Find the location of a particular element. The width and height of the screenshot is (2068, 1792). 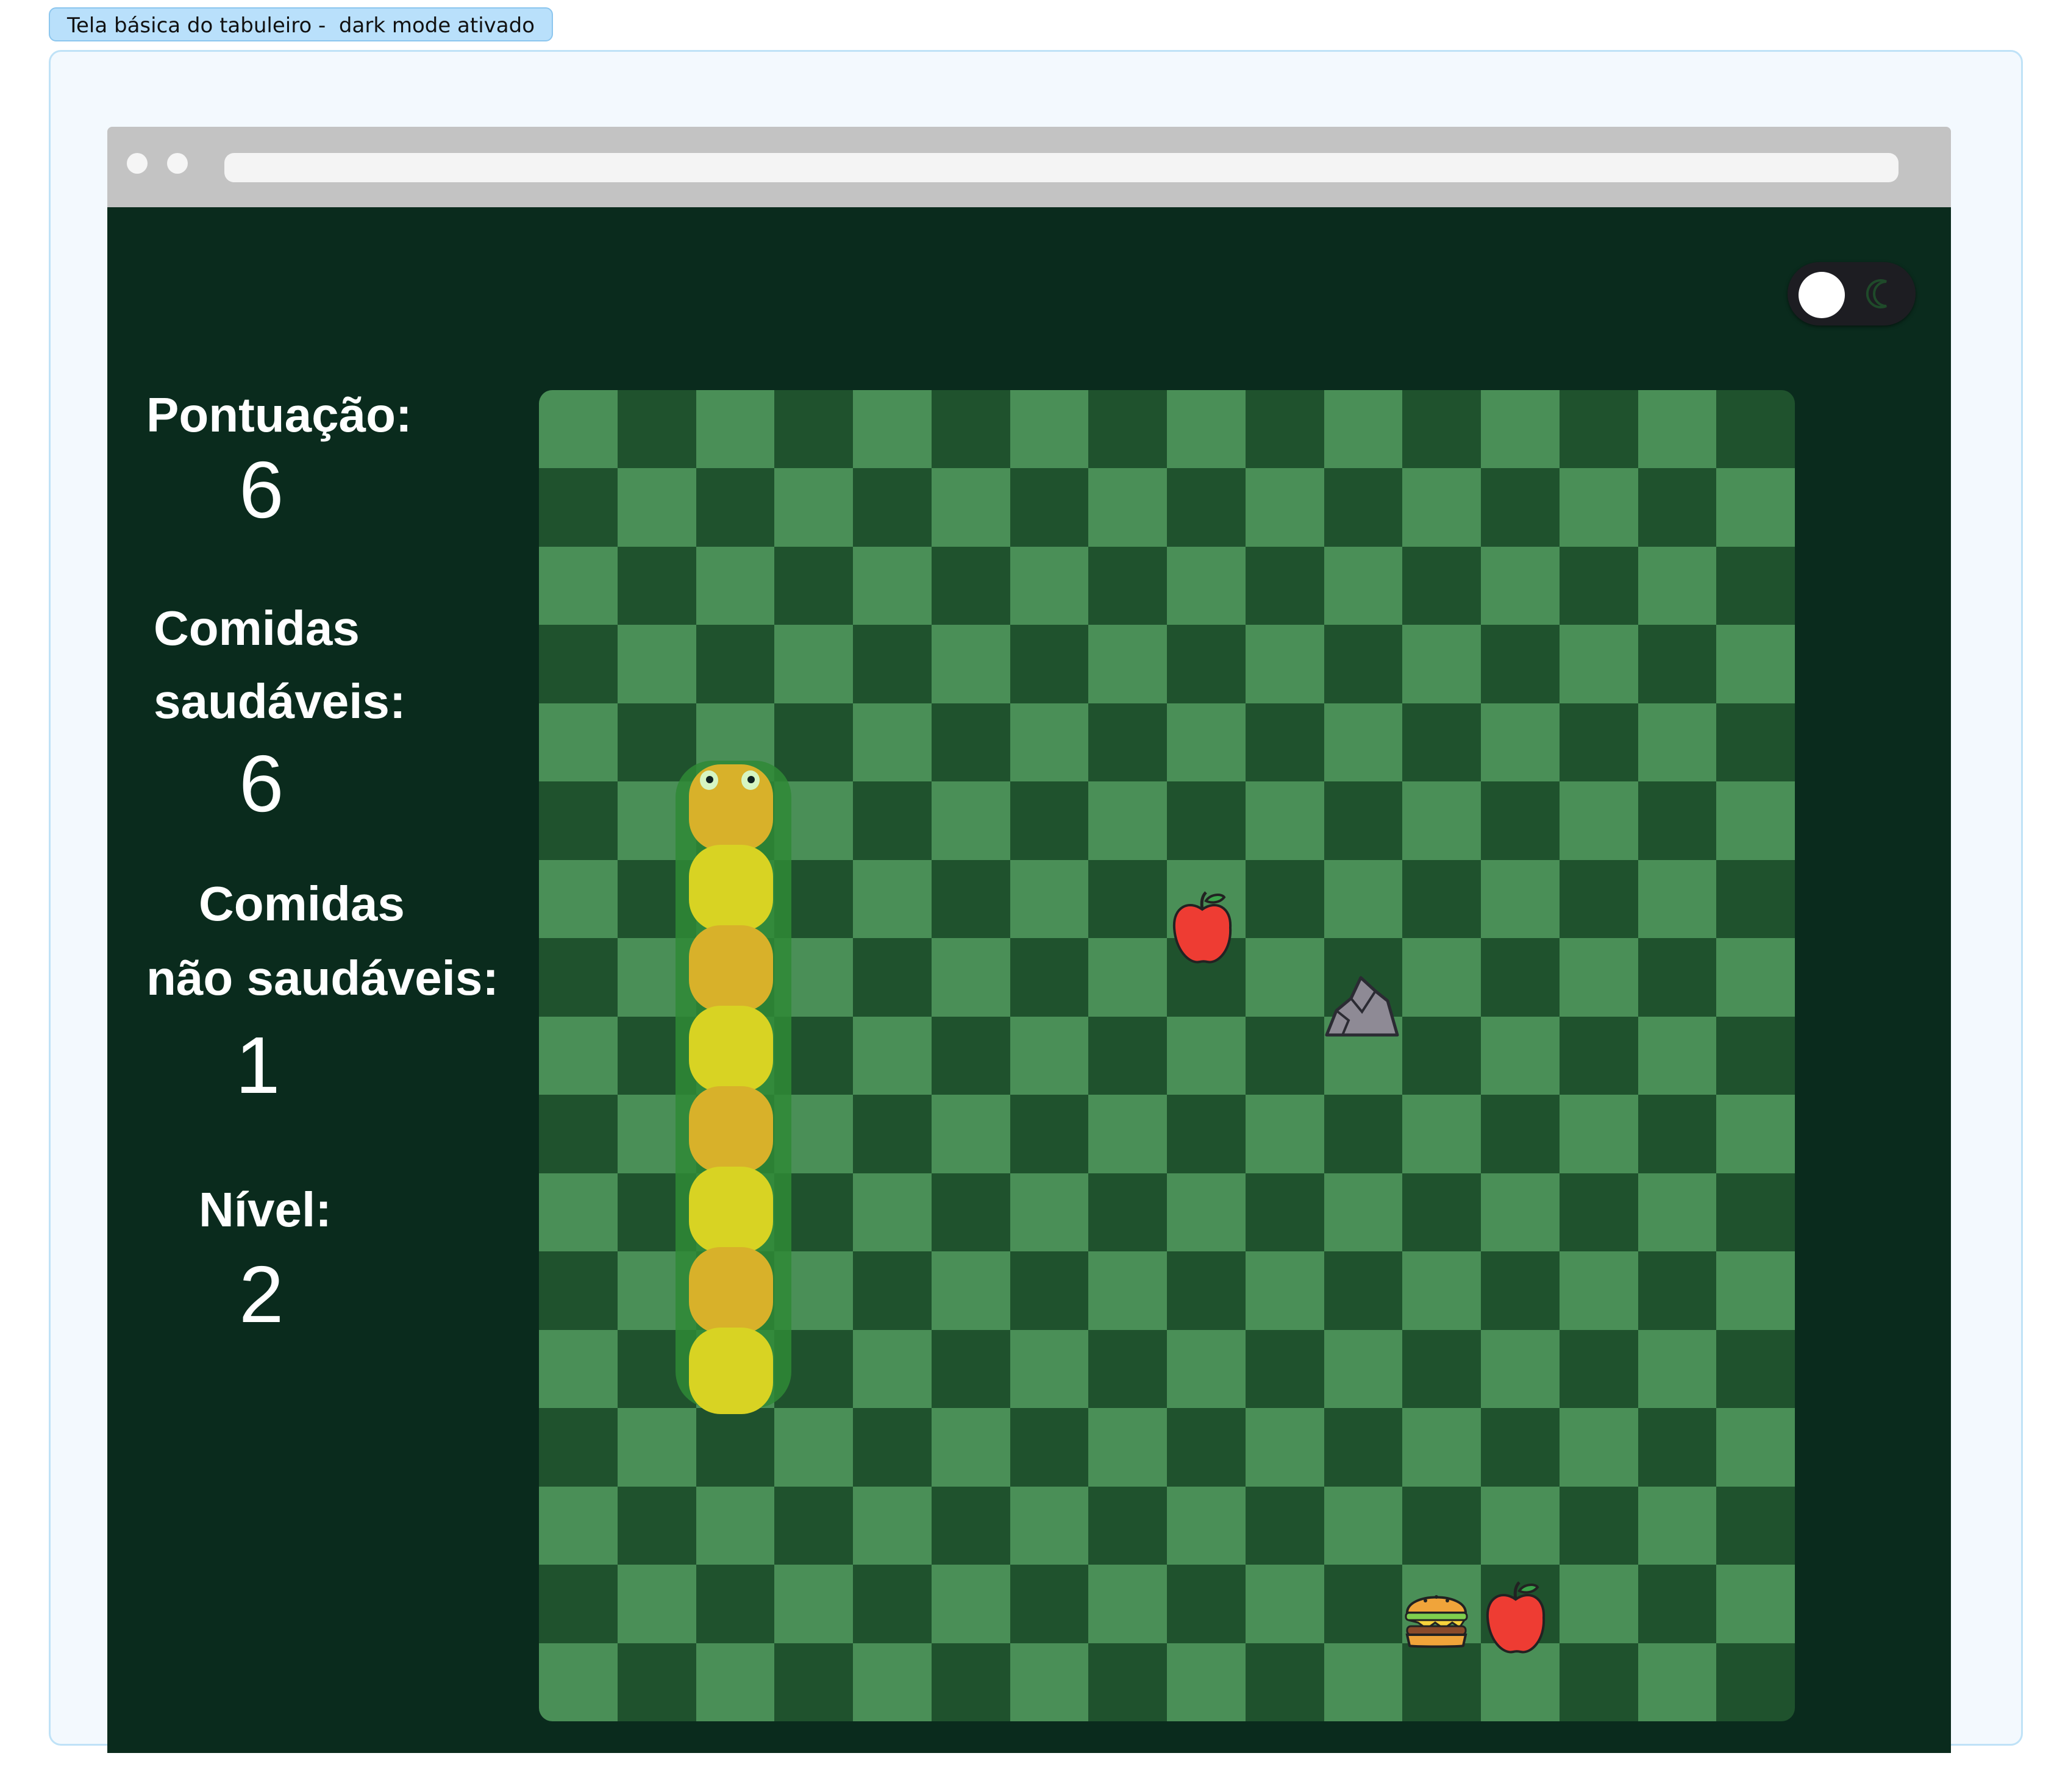

healthy-foods-label-line1: Comidas is located at coordinates (257, 628).